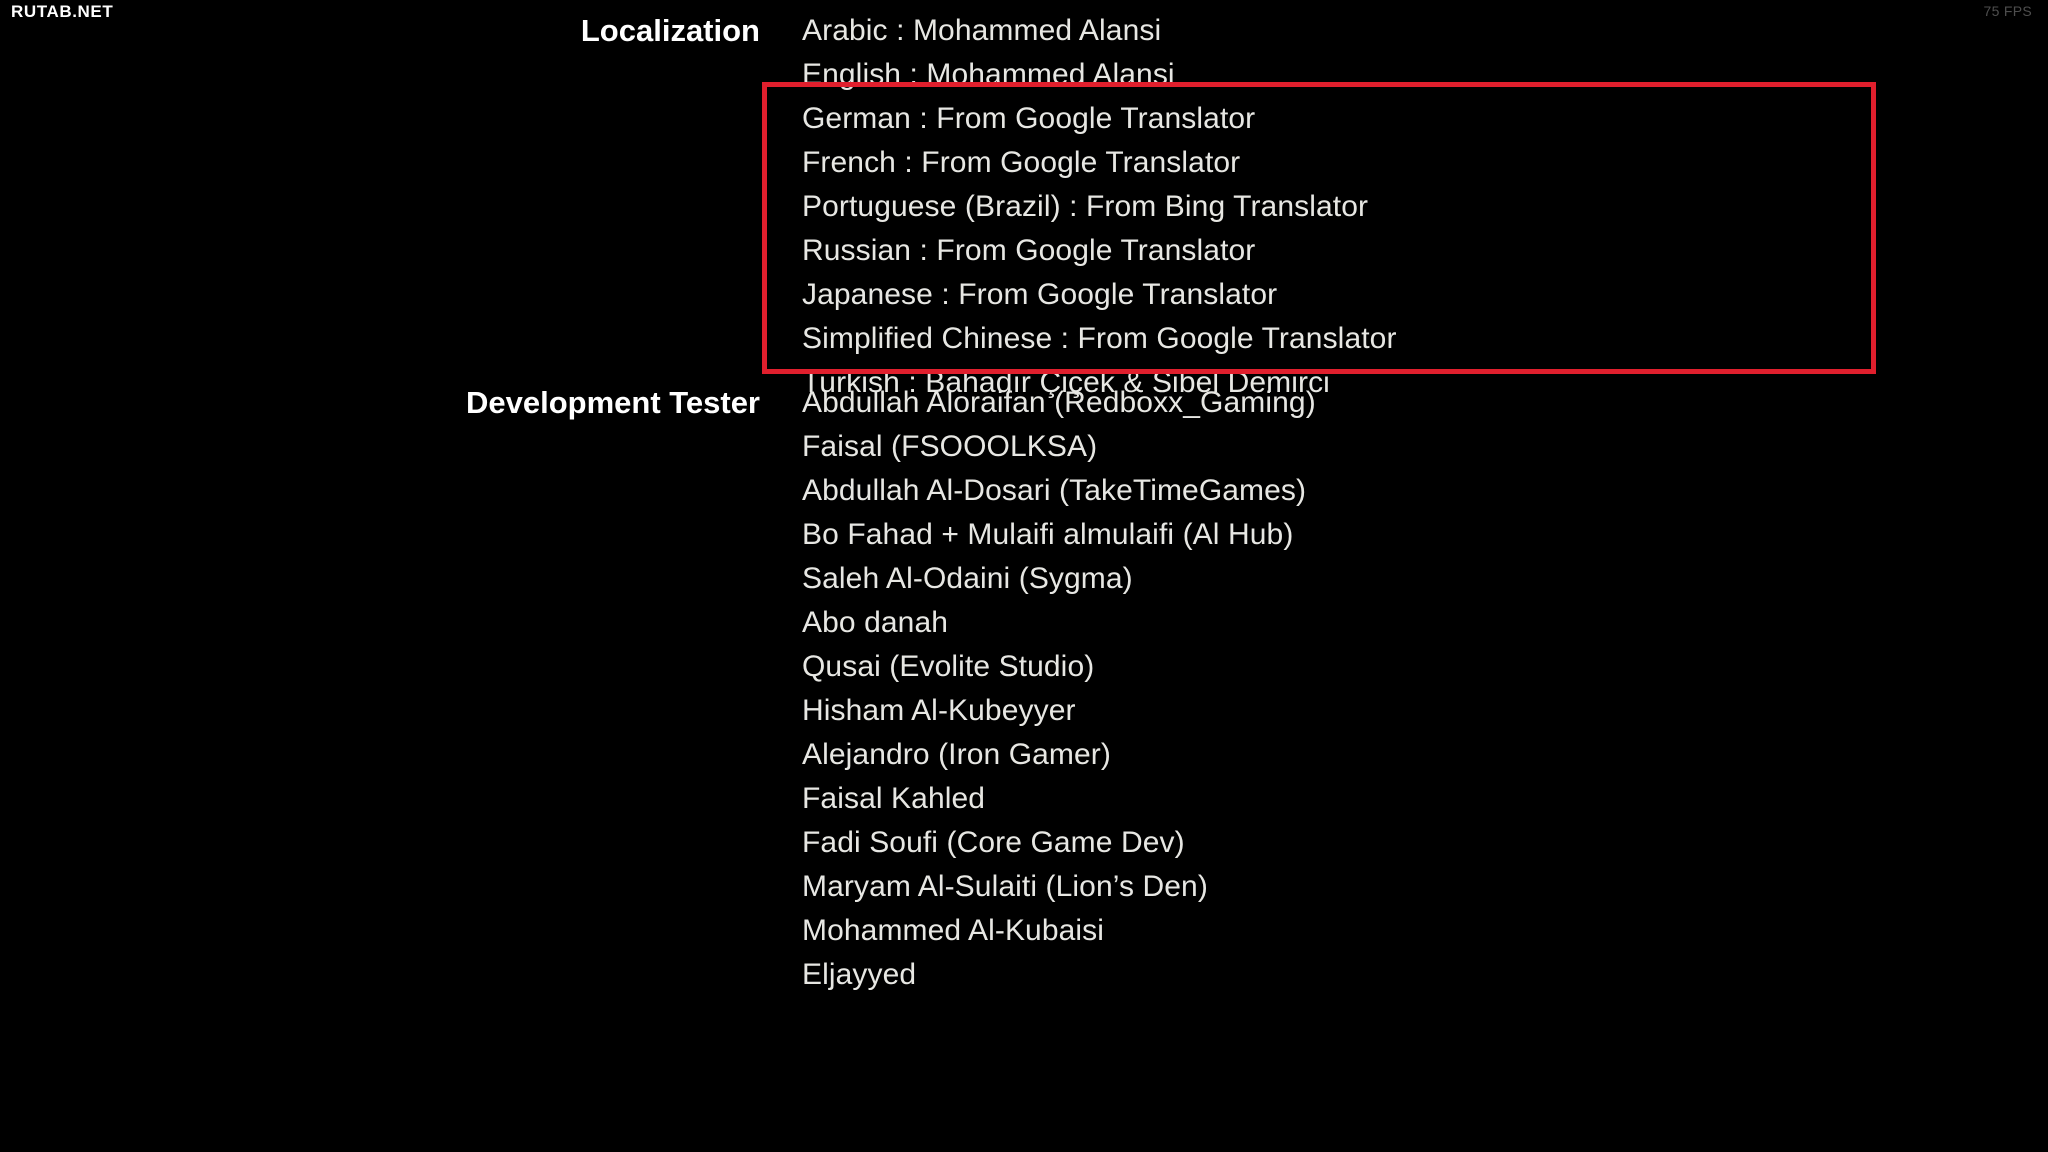 The image size is (2048, 1152). I want to click on credit-entry: Japanese : From Google Translator, so click(1040, 294).